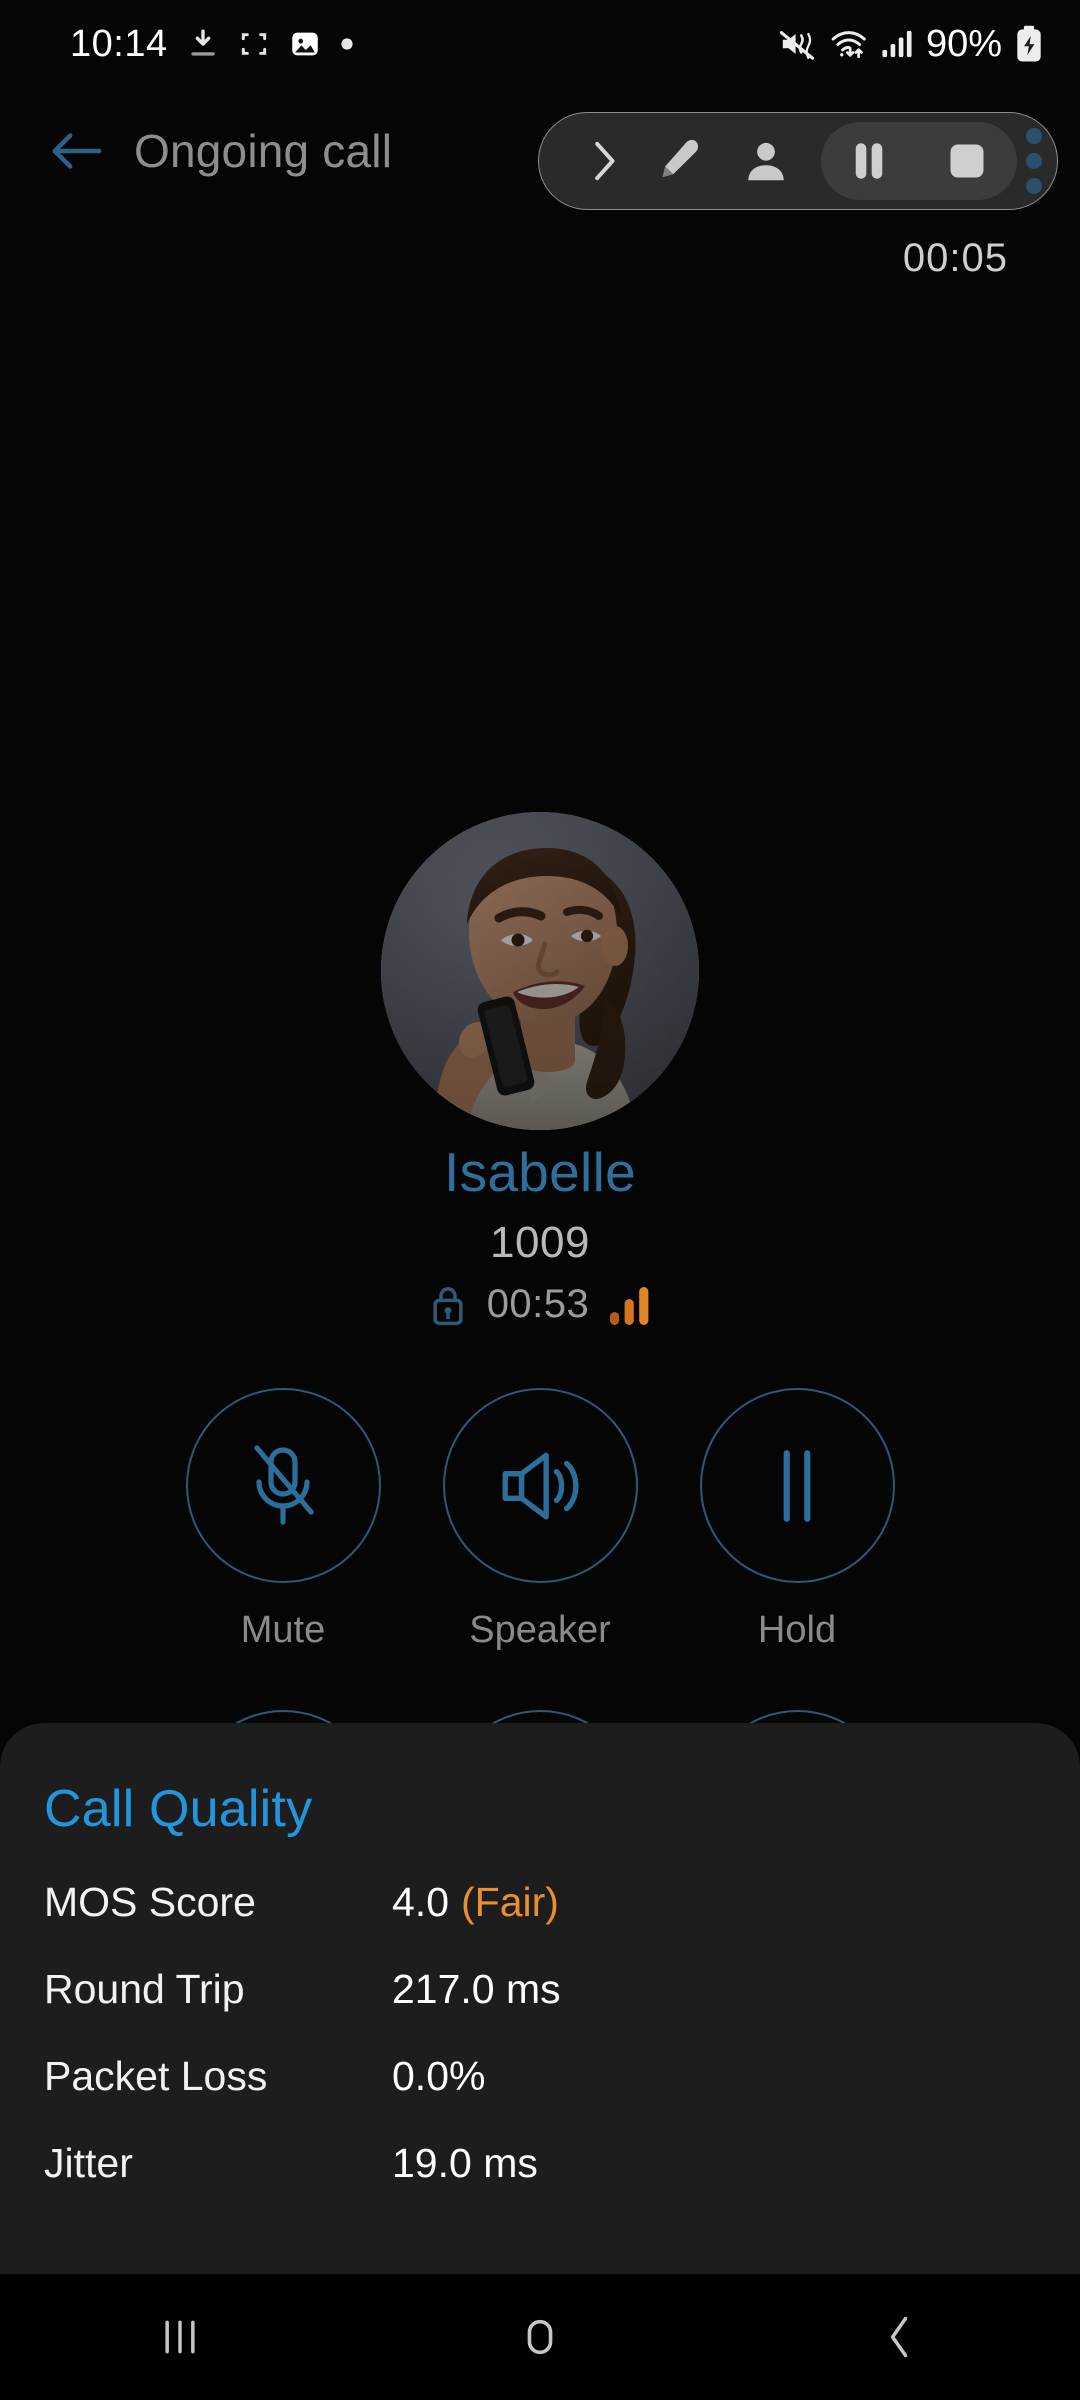  I want to click on hold-button: Hold, so click(797, 1520).